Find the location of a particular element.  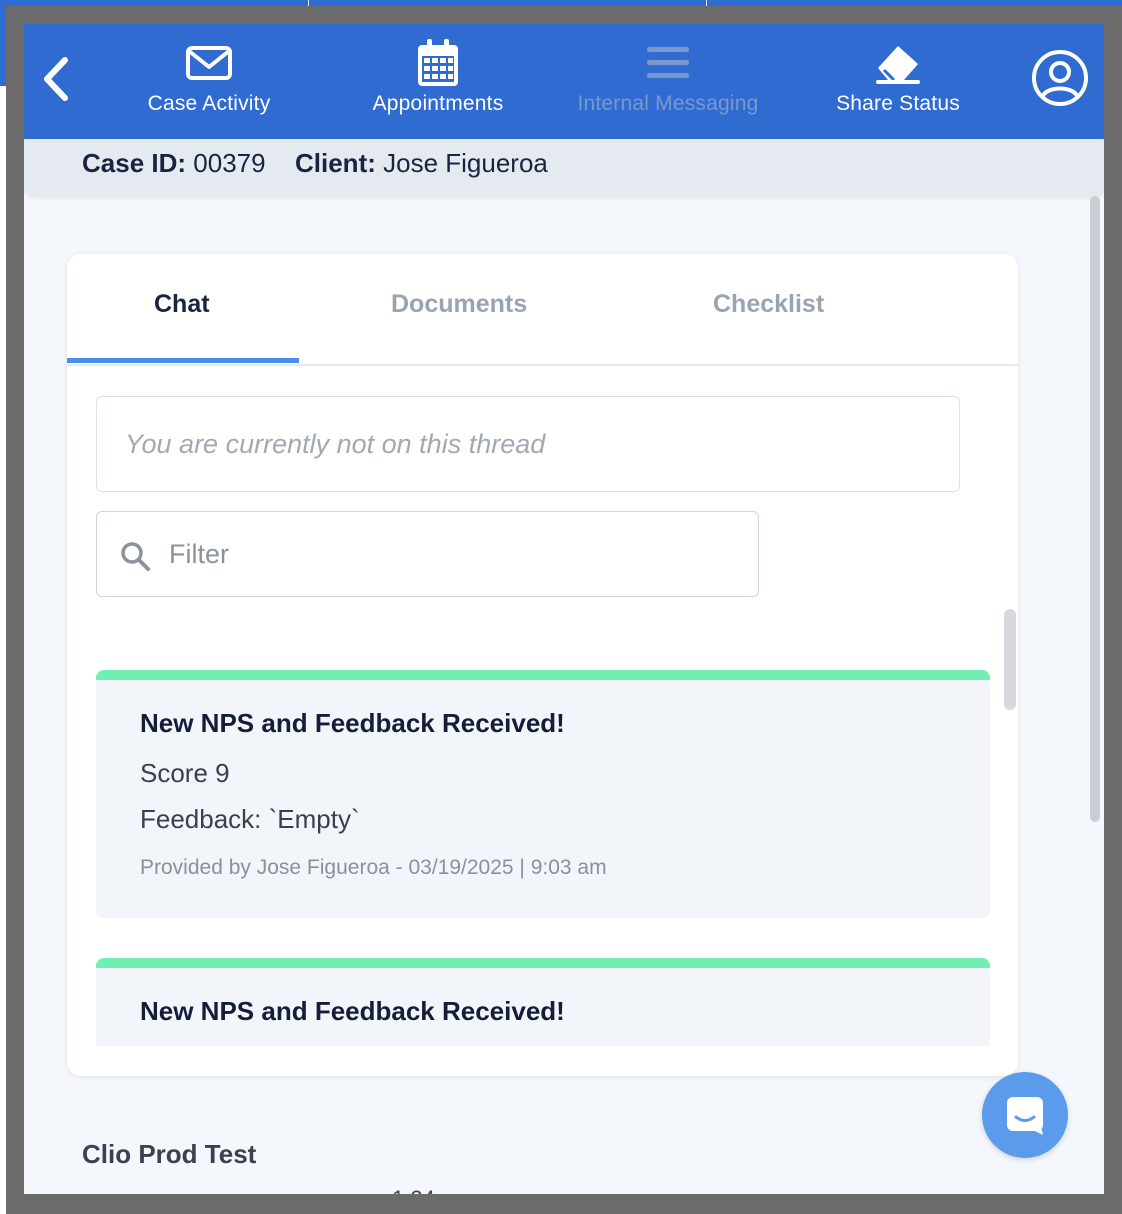

menu-lines-icon is located at coordinates (668, 62).